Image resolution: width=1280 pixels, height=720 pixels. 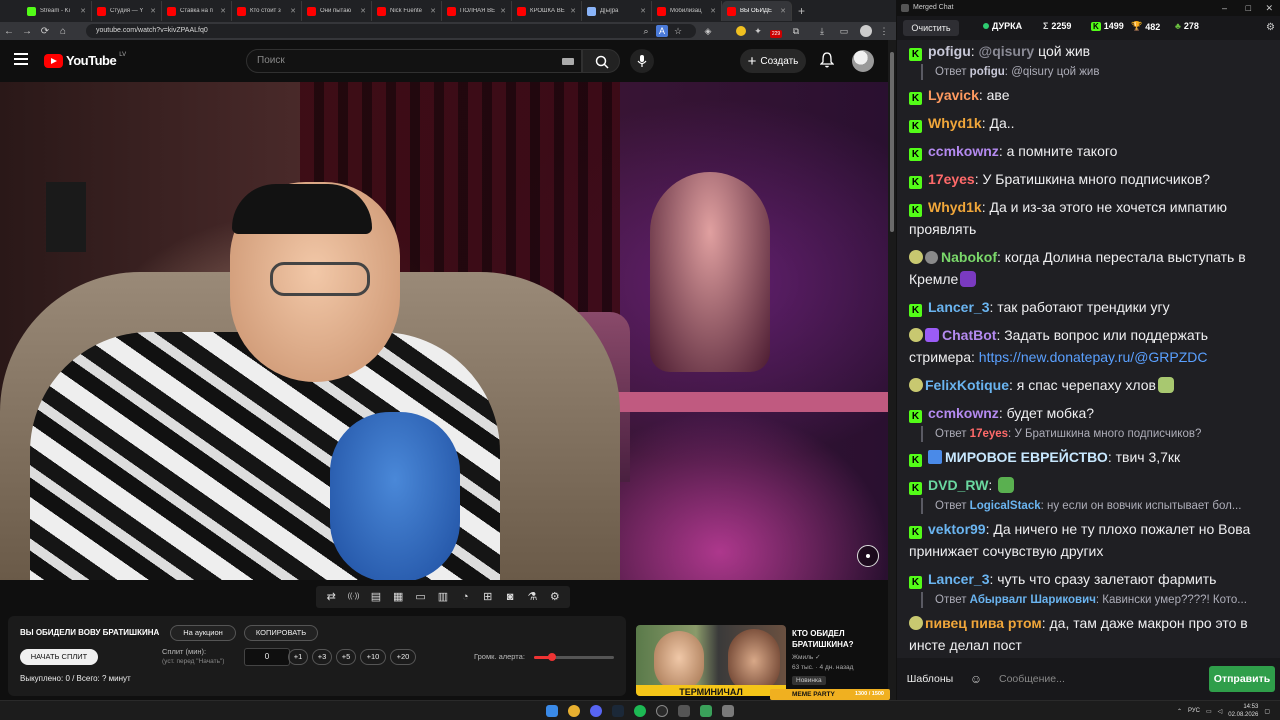 What do you see at coordinates (197, 11) in the screenshot?
I see `browser-tab: Ставка на п ✕` at bounding box center [197, 11].